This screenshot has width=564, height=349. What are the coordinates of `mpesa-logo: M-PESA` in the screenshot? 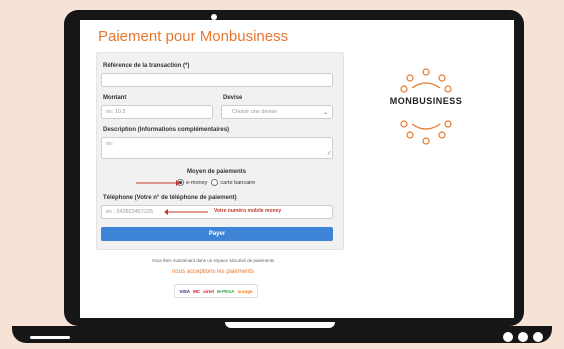 It's located at (225, 291).